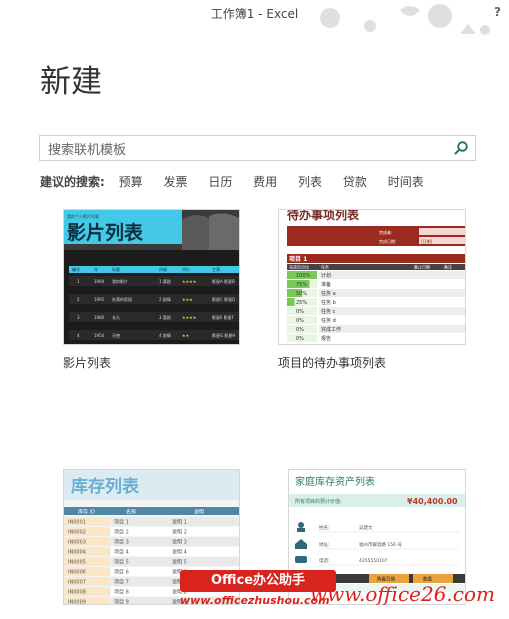  I want to click on movie-row2-year: 1995, so click(99, 299).